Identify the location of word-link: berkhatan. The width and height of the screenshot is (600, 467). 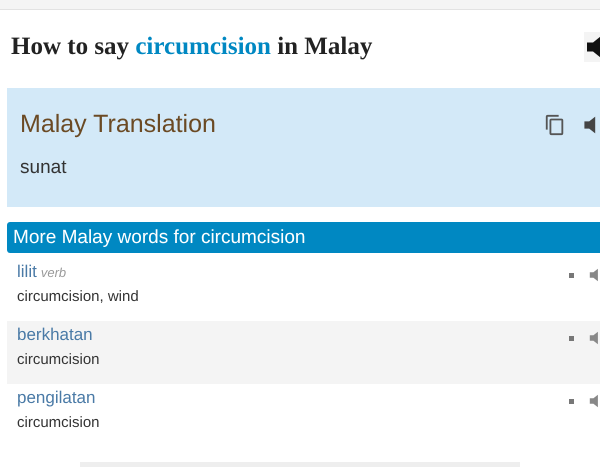
(55, 334).